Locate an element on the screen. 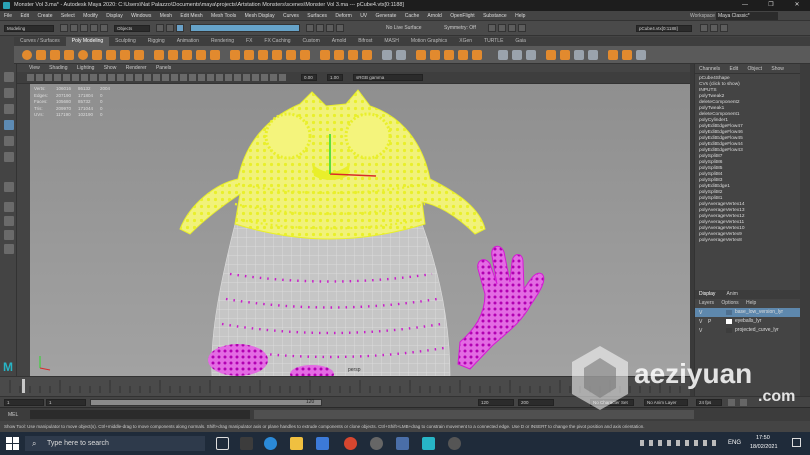 This screenshot has height=455, width=810. file-explorer-icon is located at coordinates (246, 443).